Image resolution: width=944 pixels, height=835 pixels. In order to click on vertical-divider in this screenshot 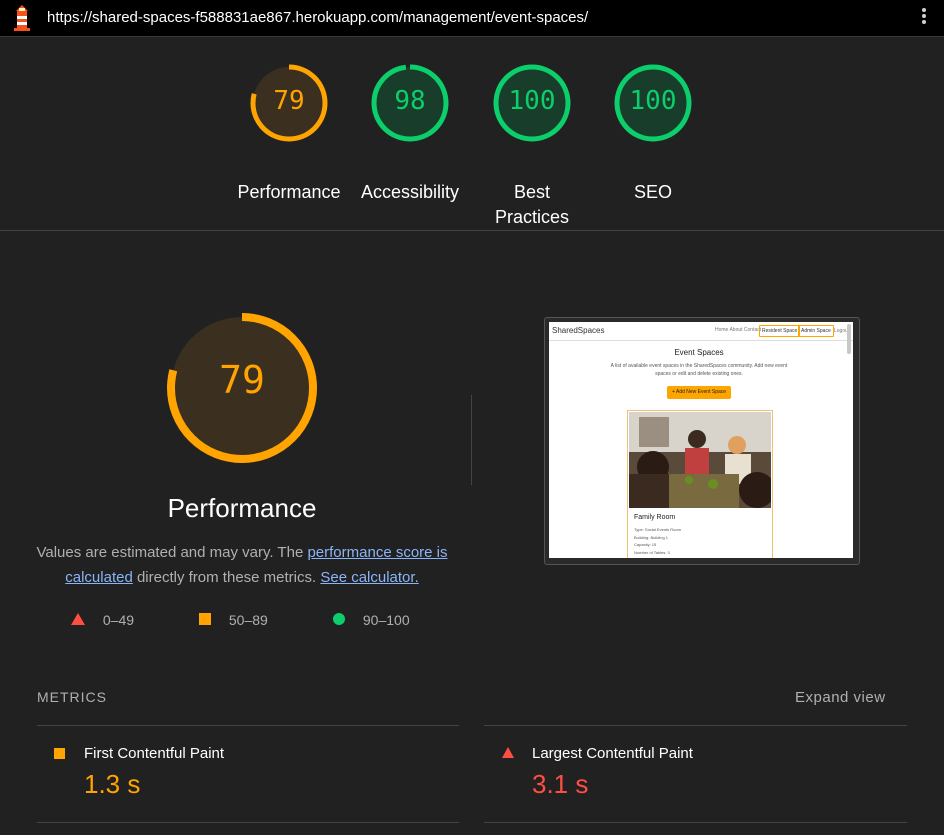, I will do `click(471, 440)`.